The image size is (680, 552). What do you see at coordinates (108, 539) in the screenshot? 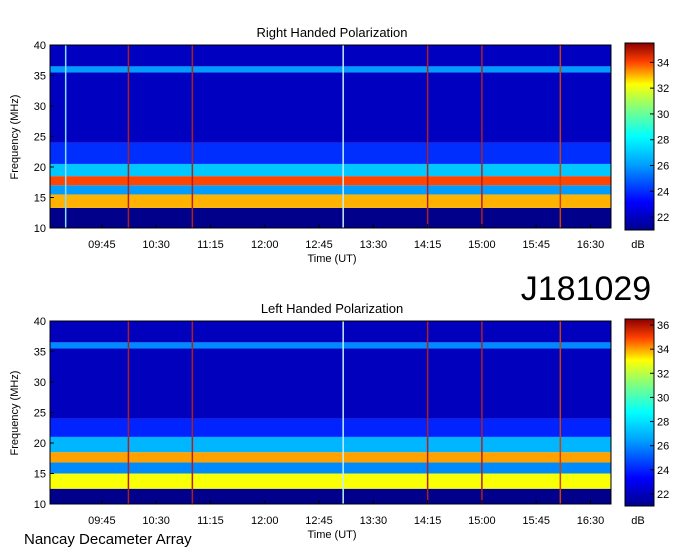
I see `footer-label: Nancay Decameter Array` at bounding box center [108, 539].